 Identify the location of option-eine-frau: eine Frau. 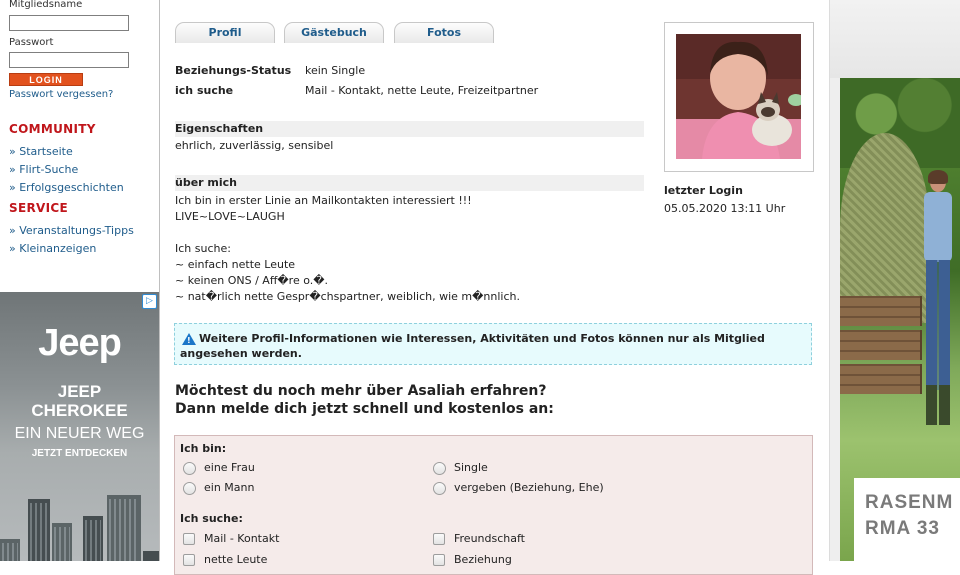
(229, 467).